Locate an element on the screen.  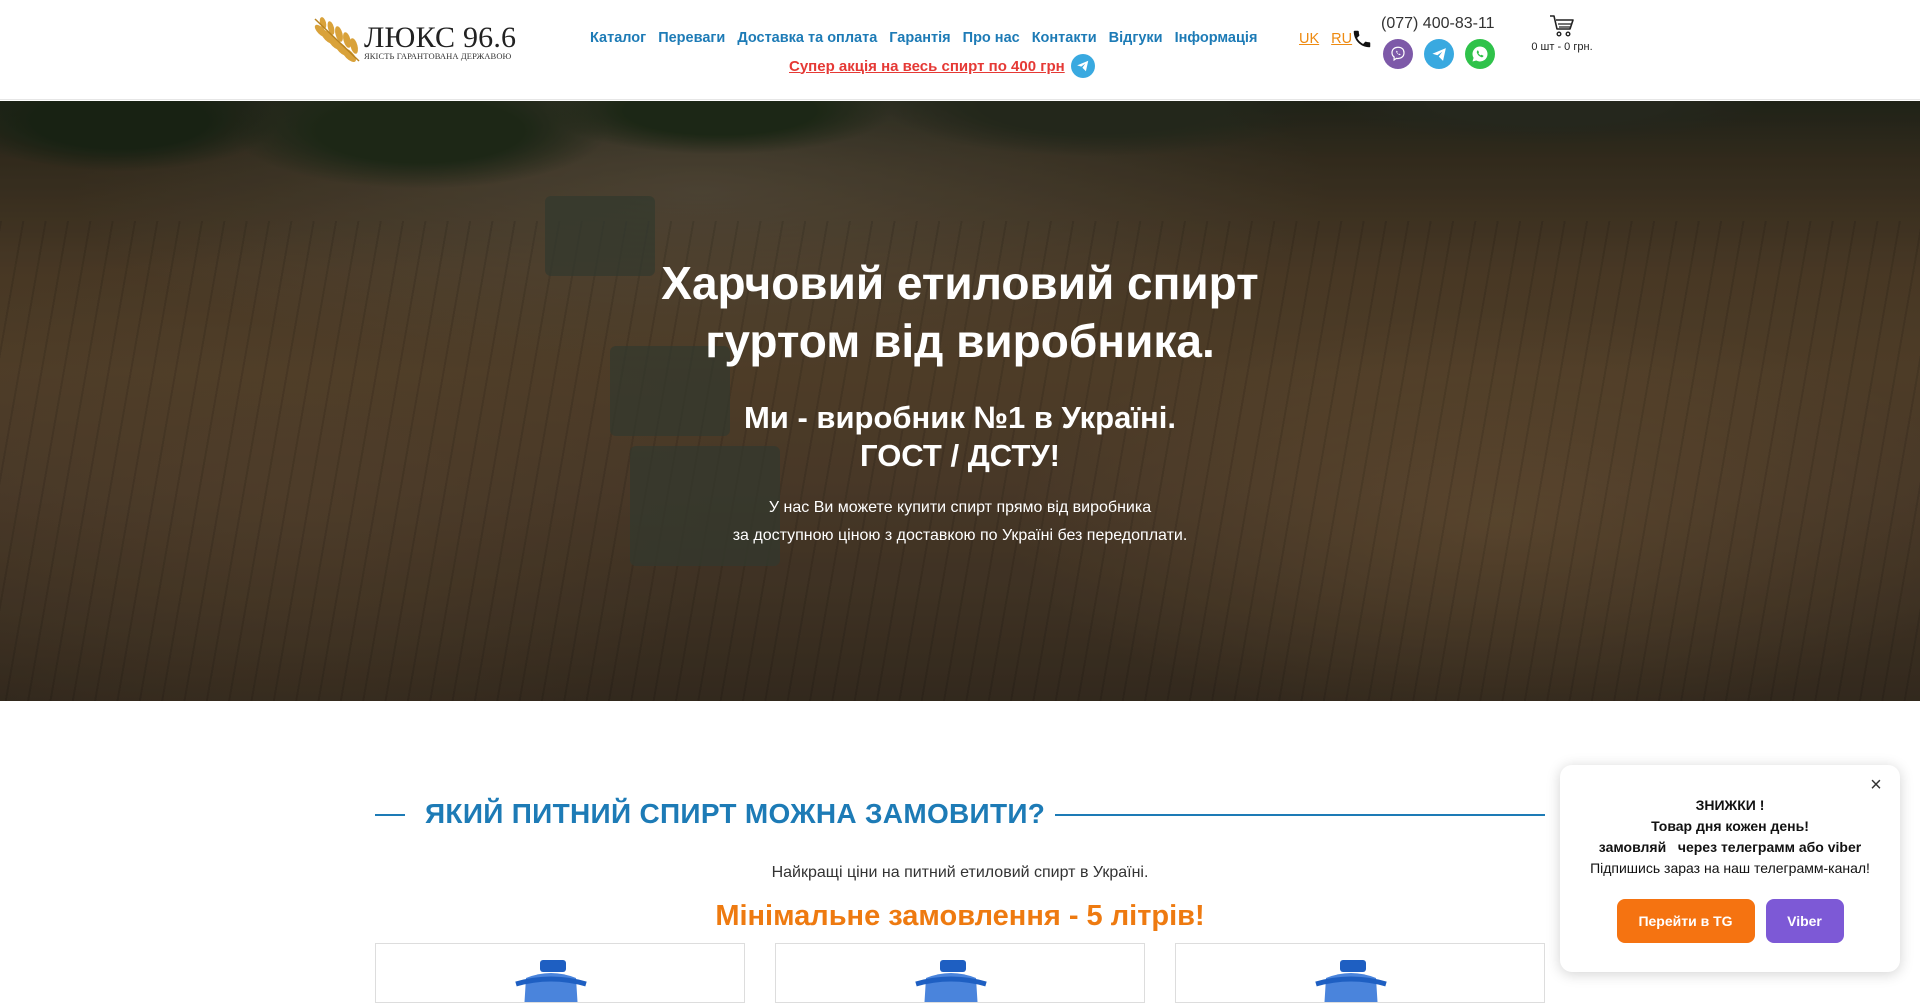
close-icon: × is located at coordinates (1876, 785).